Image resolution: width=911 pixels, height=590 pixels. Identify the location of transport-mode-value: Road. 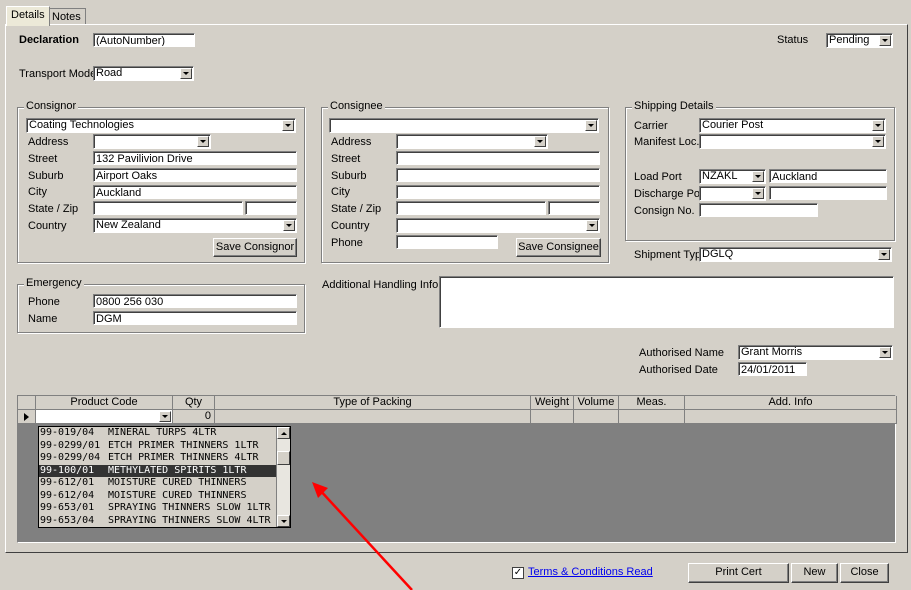
(109, 73).